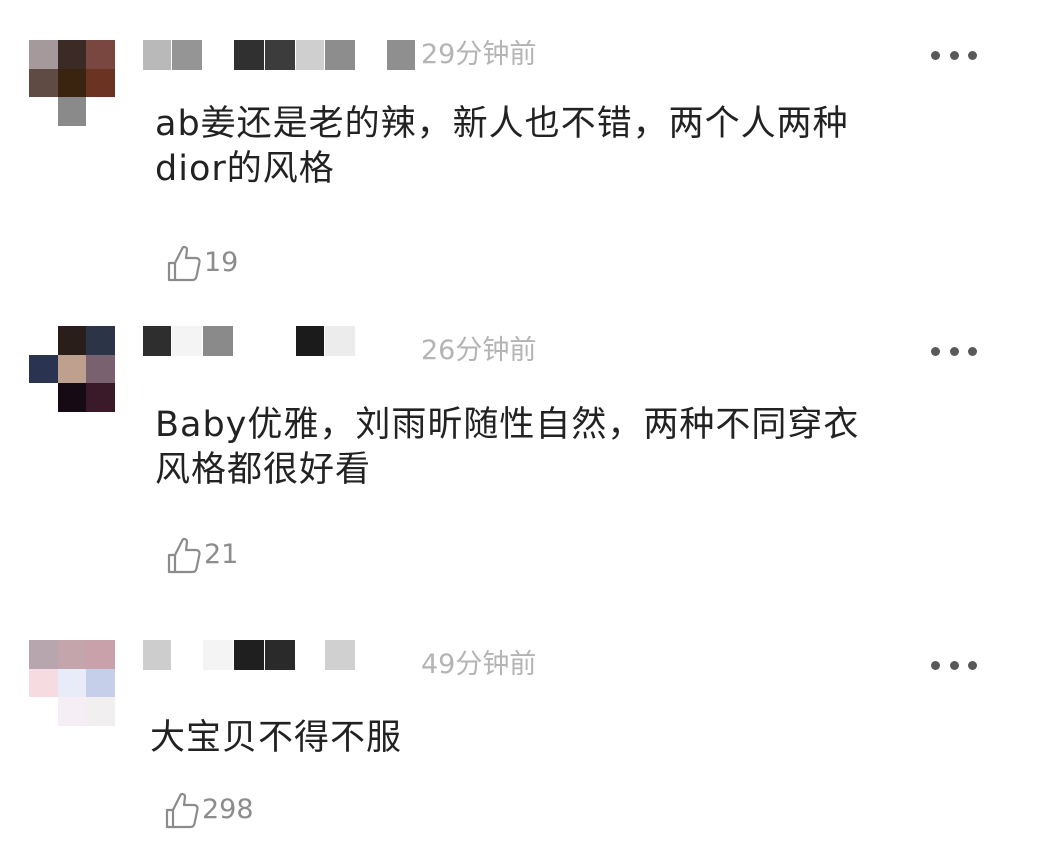  I want to click on comment-text: 大宝贝不得不服, so click(570, 738).